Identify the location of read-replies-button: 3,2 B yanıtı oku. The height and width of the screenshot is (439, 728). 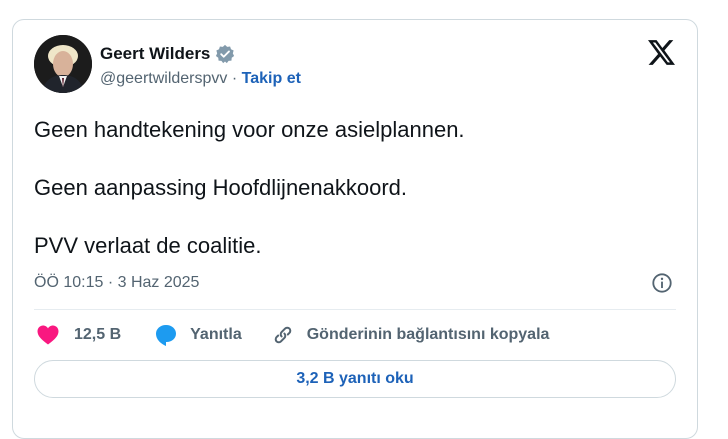
(355, 379).